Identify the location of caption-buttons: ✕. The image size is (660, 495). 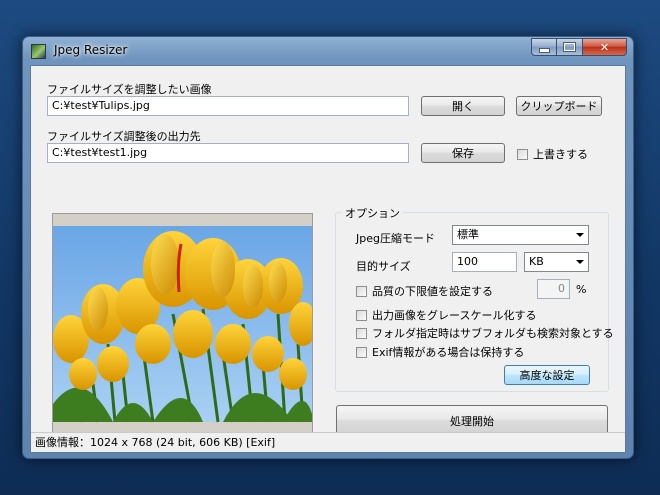
(579, 47).